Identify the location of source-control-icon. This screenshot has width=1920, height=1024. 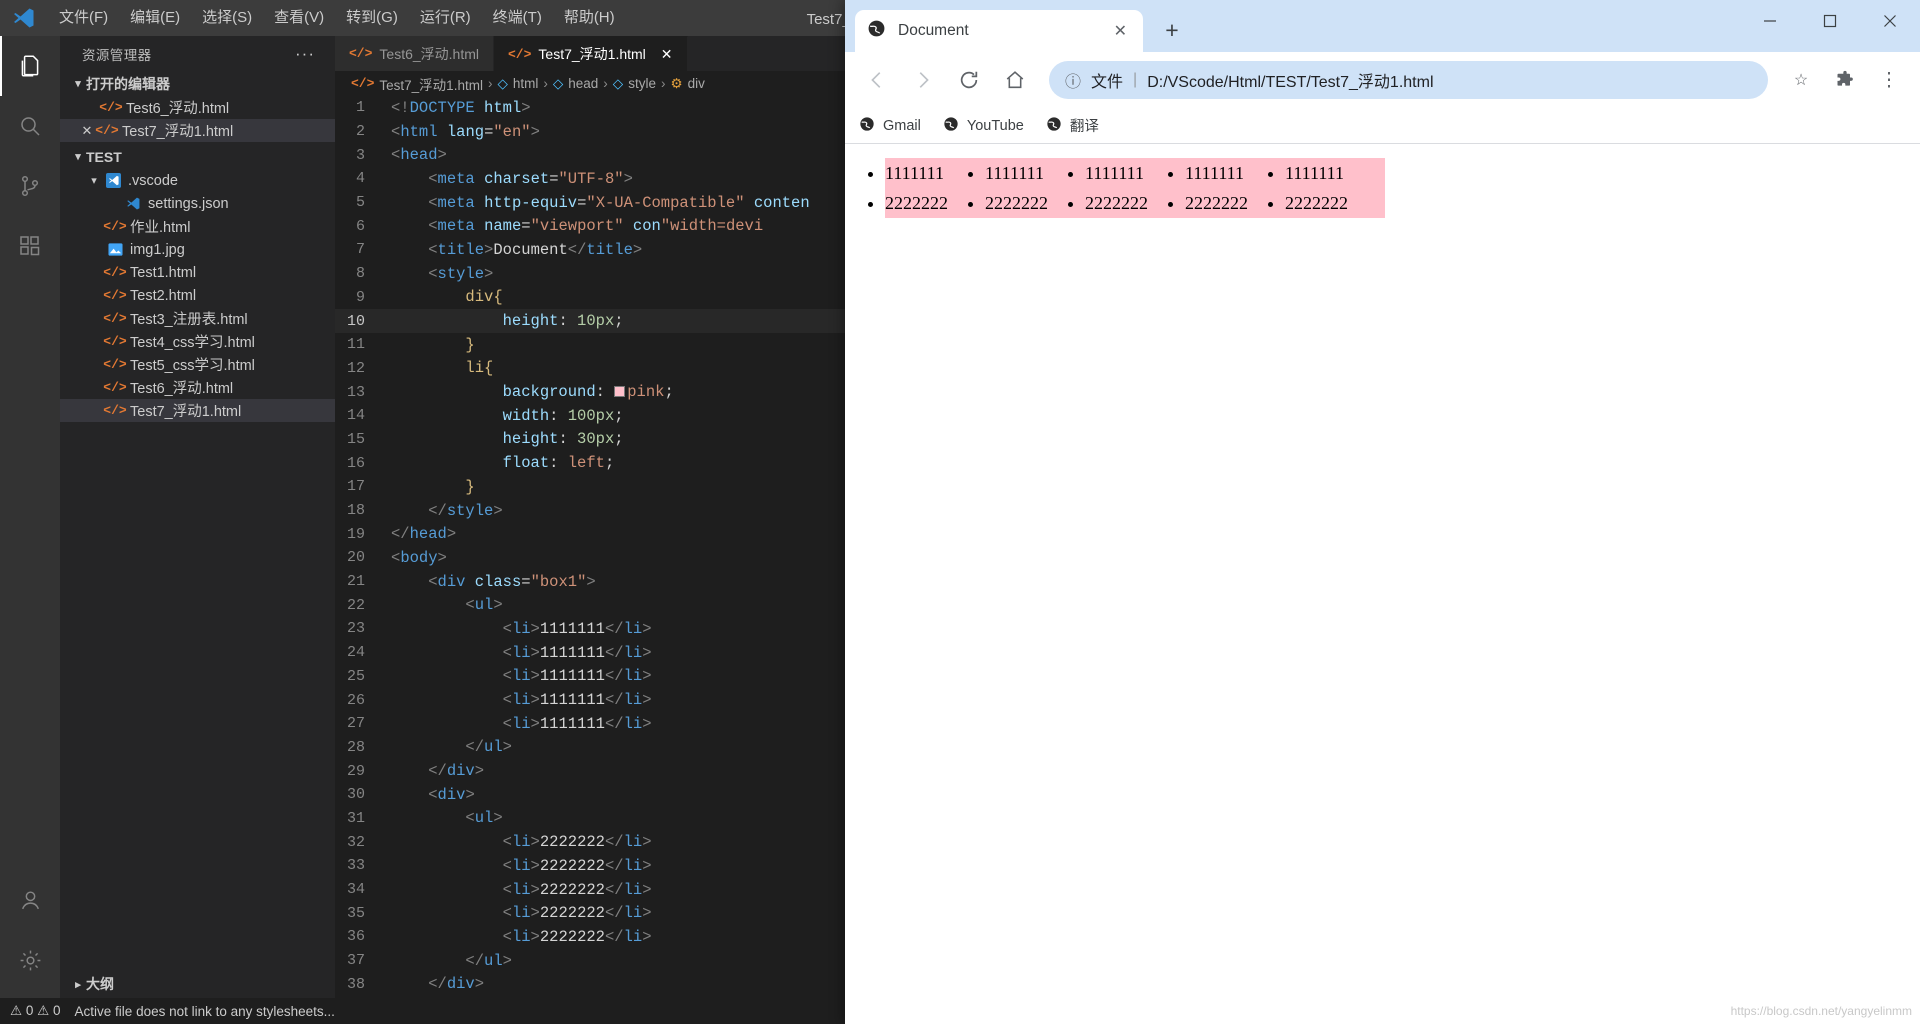
(30, 186).